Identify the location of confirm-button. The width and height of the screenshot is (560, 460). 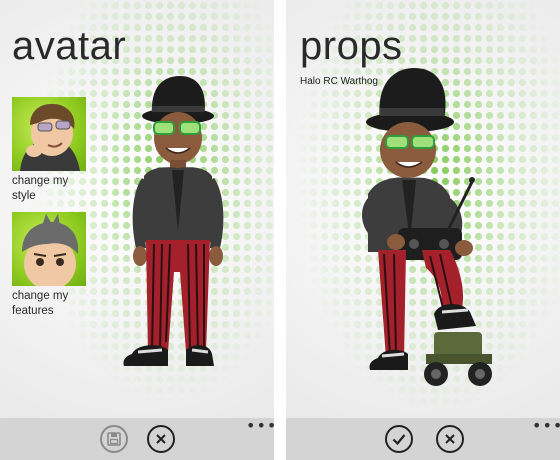
(399, 439).